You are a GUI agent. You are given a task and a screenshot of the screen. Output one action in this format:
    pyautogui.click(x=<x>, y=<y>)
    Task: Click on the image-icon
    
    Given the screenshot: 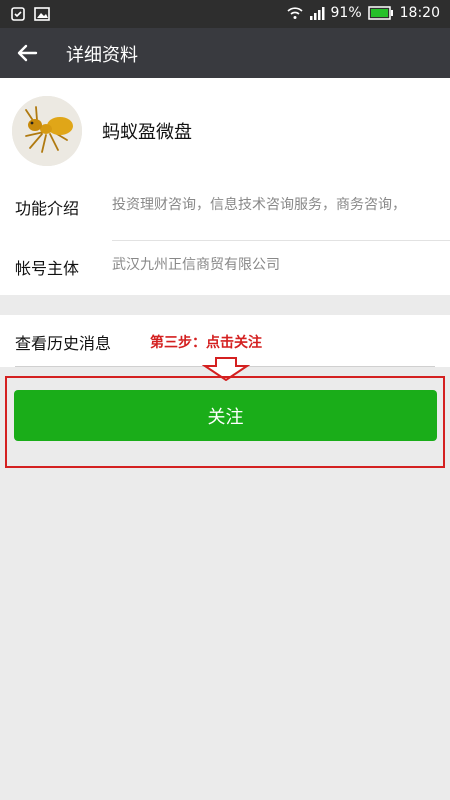 What is the action you would take?
    pyautogui.click(x=42, y=14)
    